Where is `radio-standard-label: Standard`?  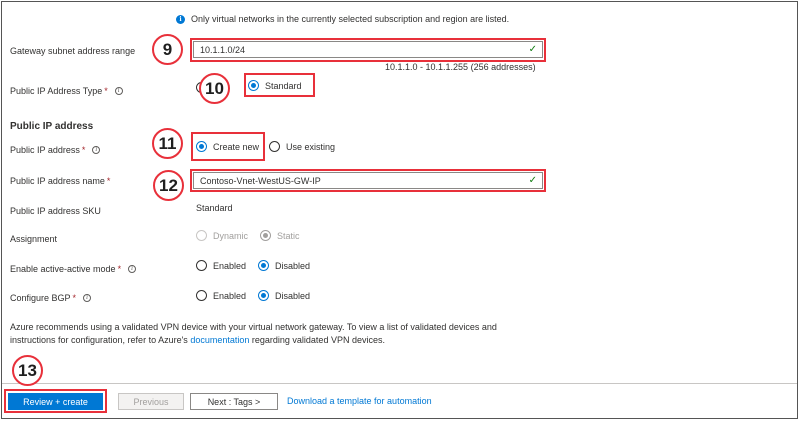 radio-standard-label: Standard is located at coordinates (283, 85).